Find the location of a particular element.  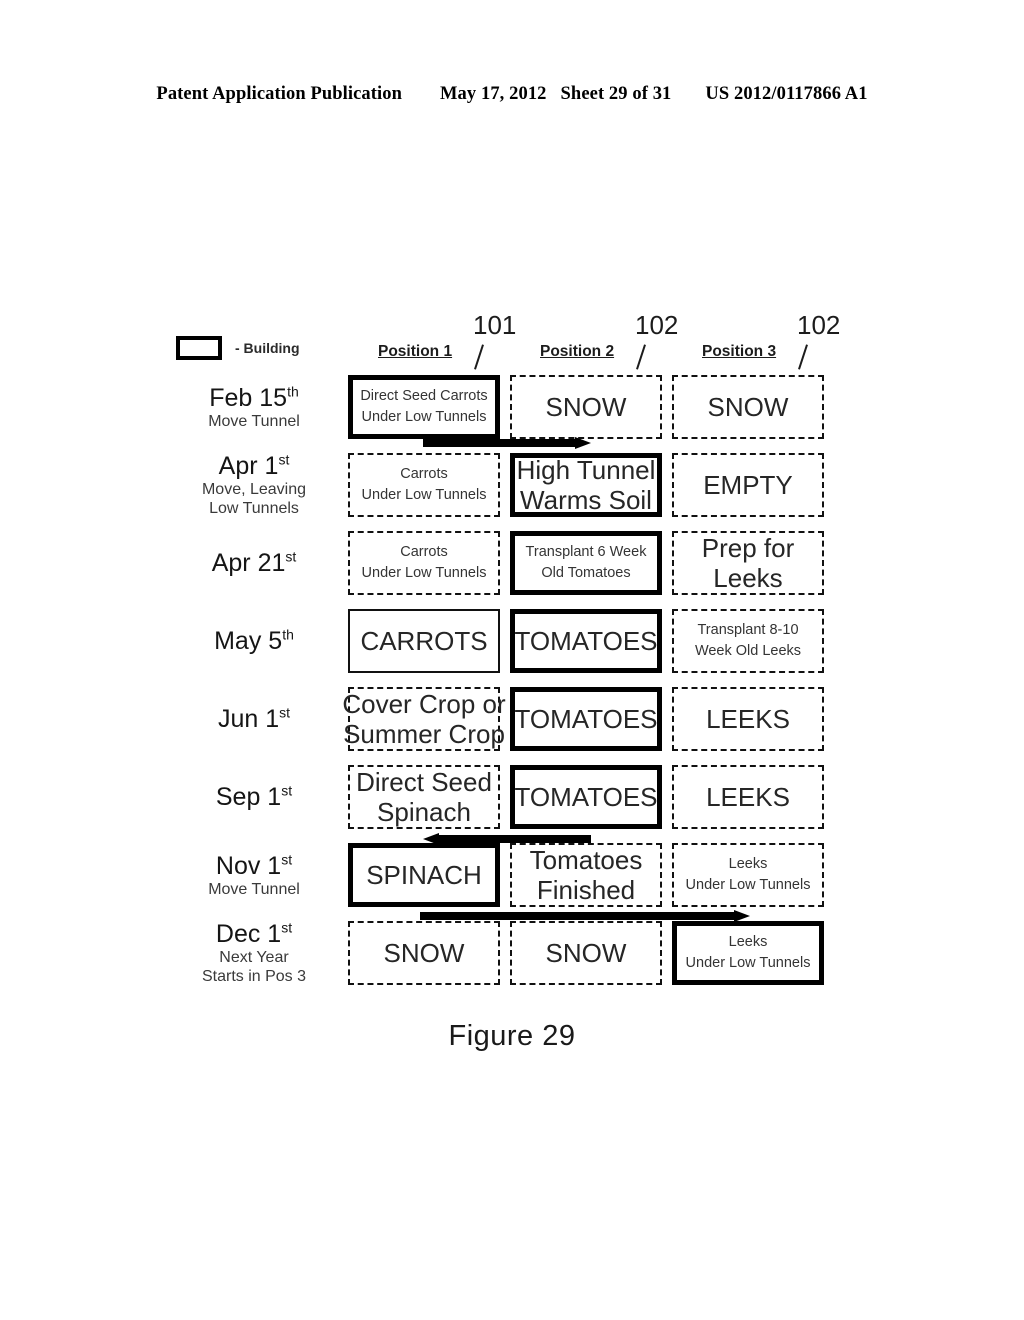

move-arrow-nov-to-dec is located at coordinates (585, 916).